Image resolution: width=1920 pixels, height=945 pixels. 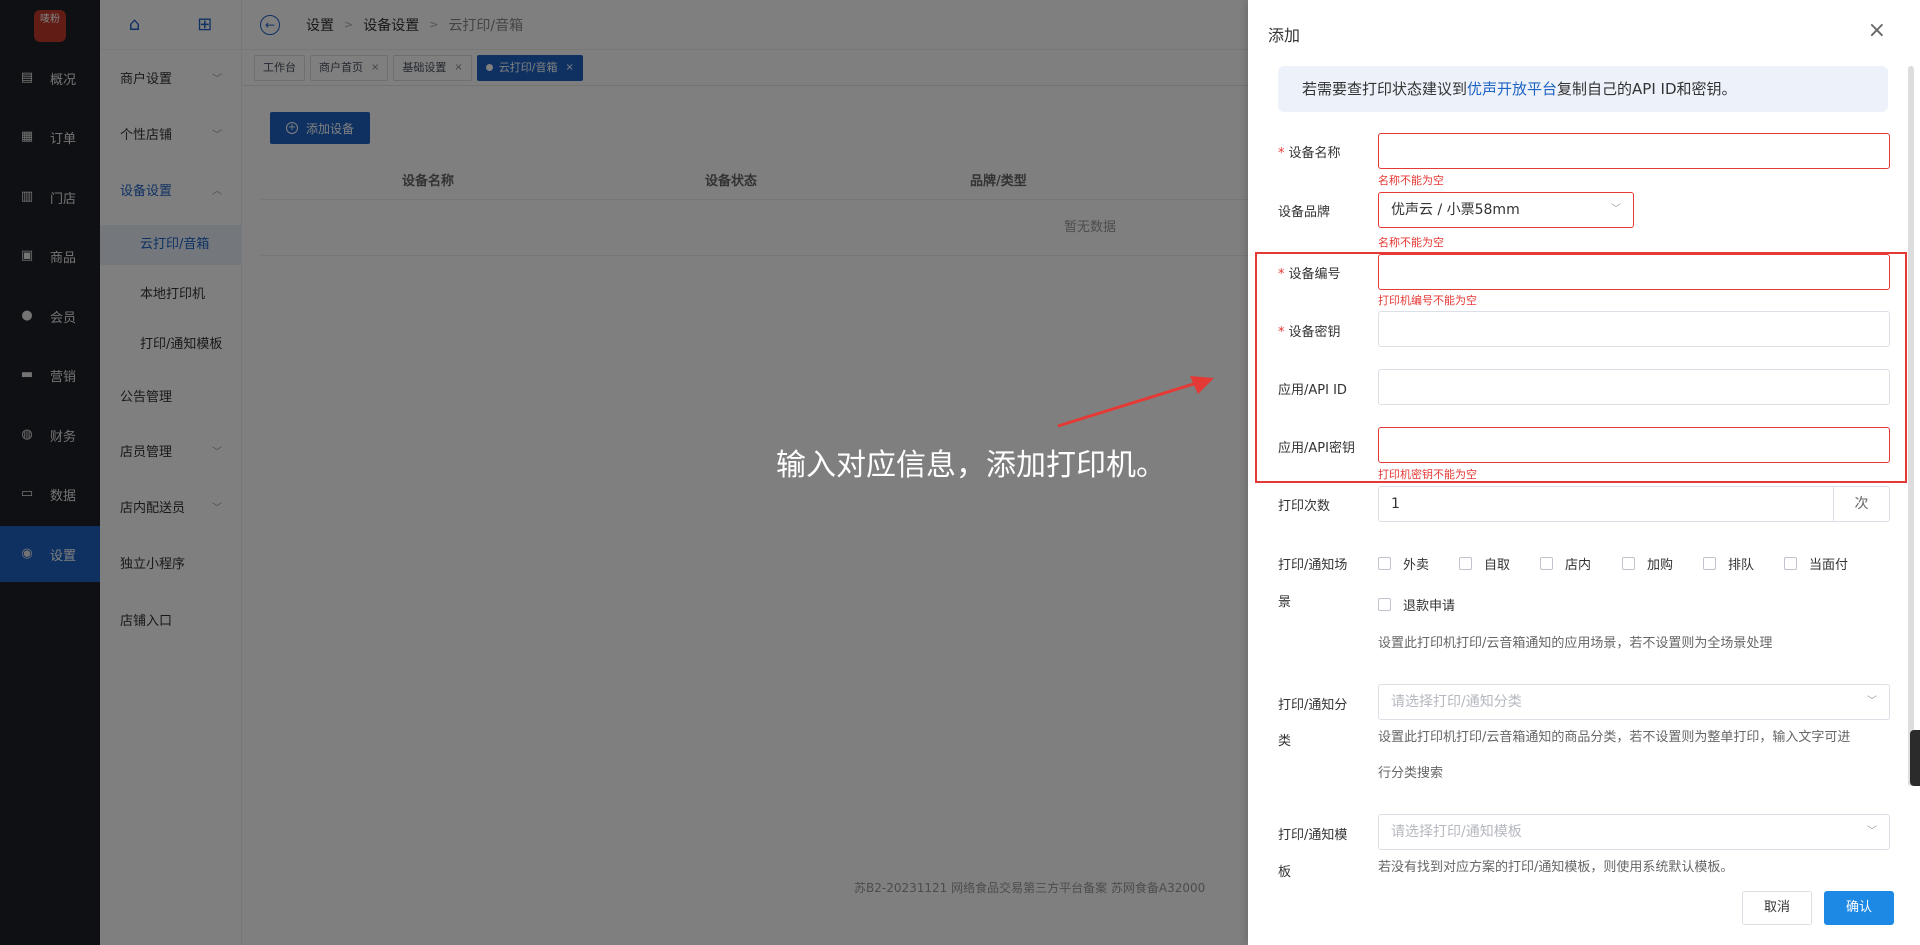 I want to click on open-platform-link: 优声开放平台, so click(x=1512, y=89).